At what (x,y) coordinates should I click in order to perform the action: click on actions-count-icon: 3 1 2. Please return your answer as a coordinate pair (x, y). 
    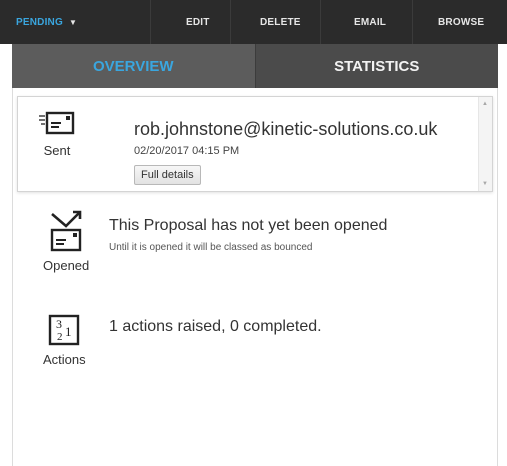
    Looking at the image, I should click on (64, 330).